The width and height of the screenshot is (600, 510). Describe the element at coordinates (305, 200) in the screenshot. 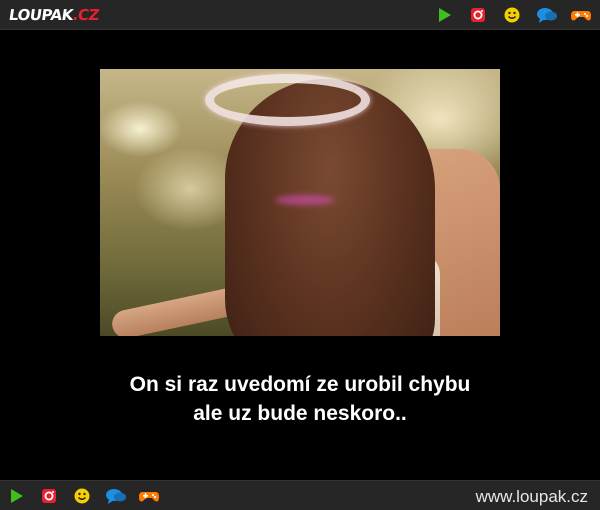

I see `photo-light-flare` at that location.